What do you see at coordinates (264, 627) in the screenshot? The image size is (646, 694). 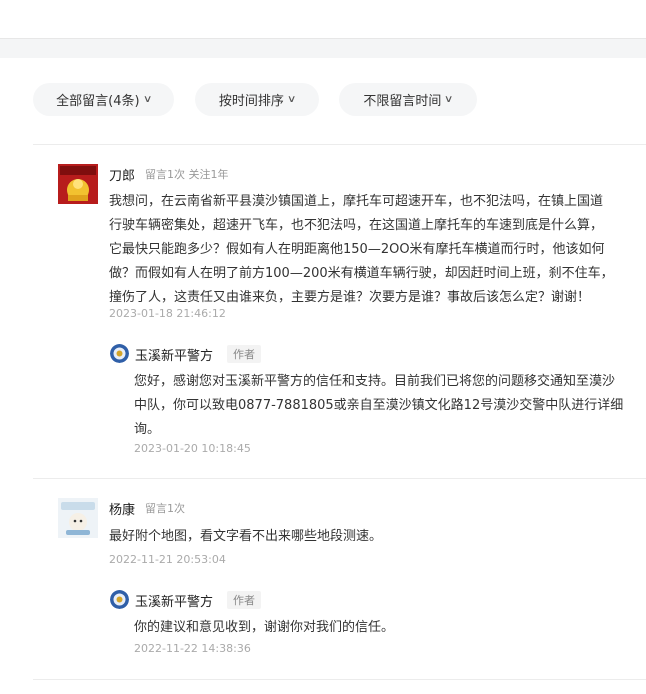 I see `reply-text: 你的建议和意见收到，谢谢你对我们的信任。` at bounding box center [264, 627].